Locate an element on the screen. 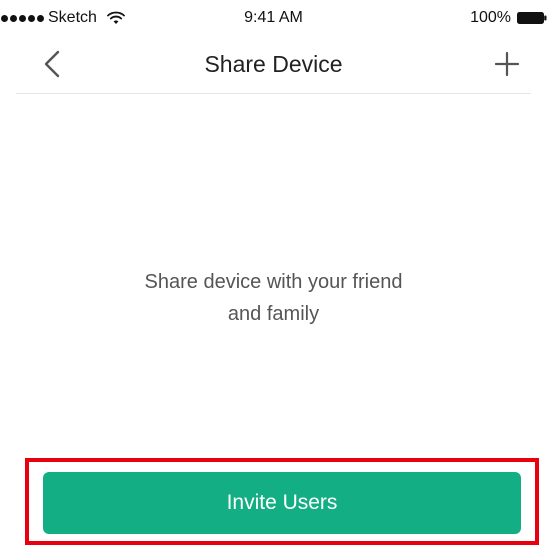 The width and height of the screenshot is (547, 546). empty-state-line-2: and family is located at coordinates (273, 314).